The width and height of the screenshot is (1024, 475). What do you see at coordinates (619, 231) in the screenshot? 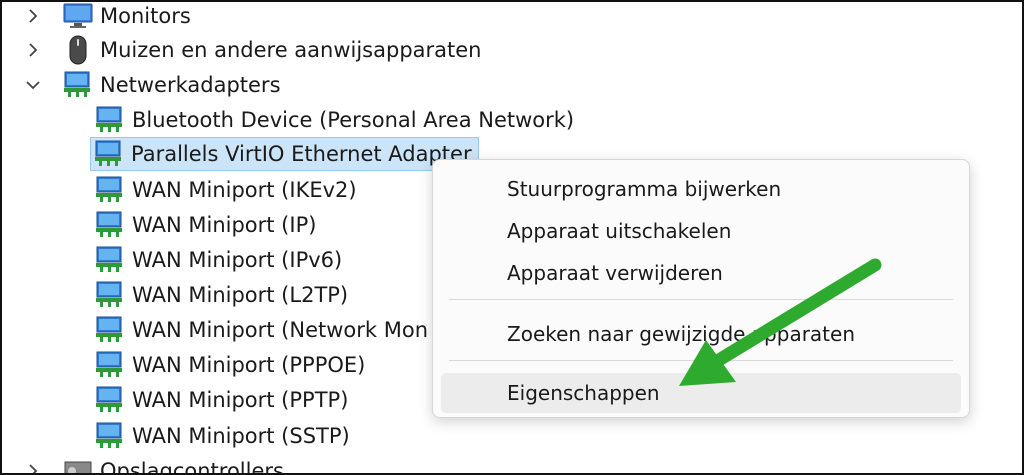
I see `menu-item-label: Apparaat uitschakelen` at bounding box center [619, 231].